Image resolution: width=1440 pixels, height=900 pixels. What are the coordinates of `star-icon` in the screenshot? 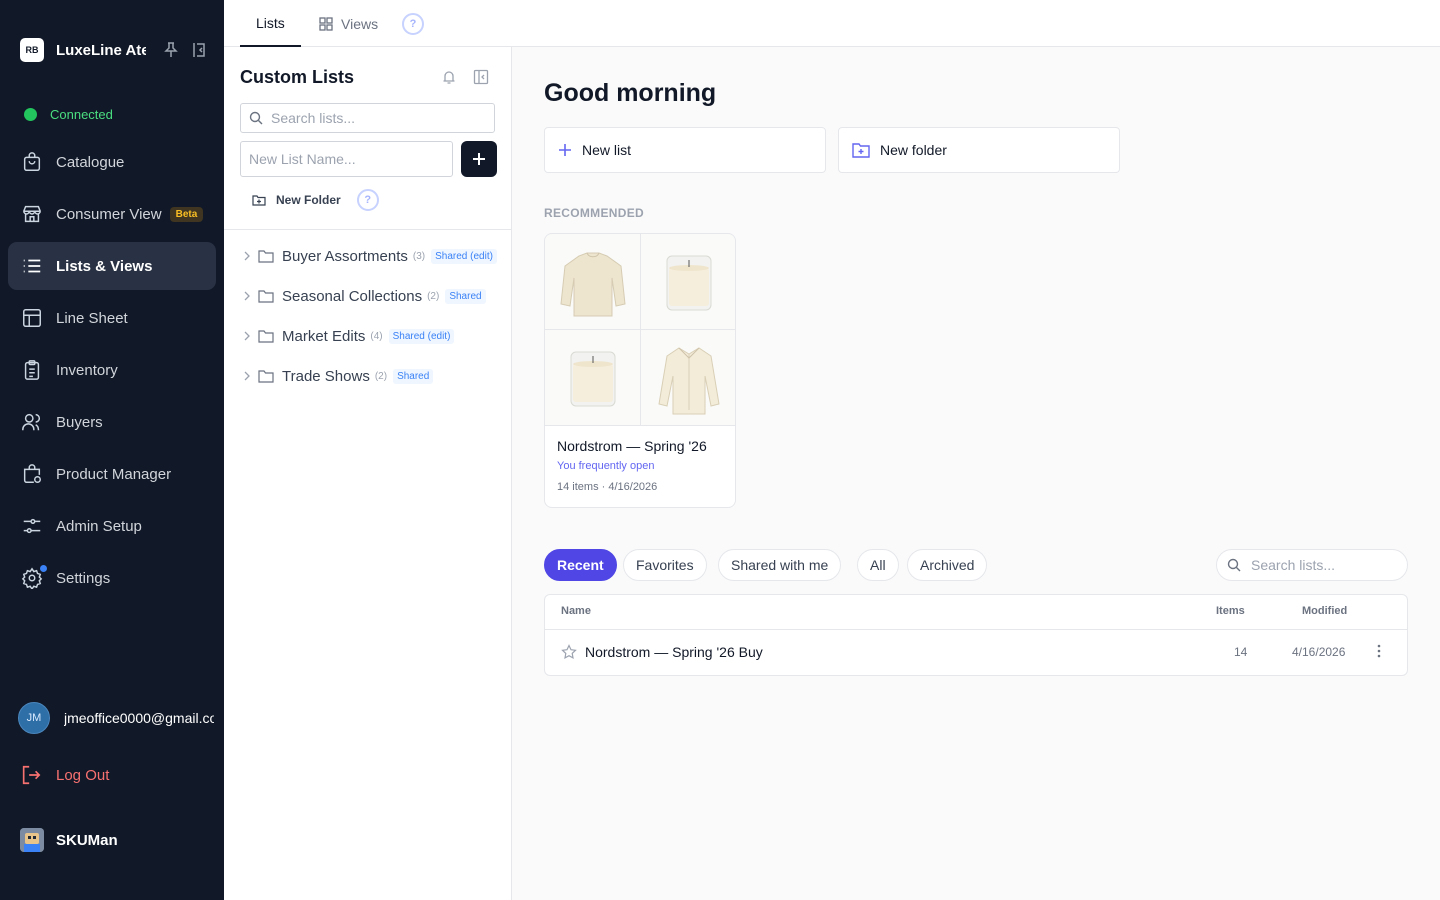 It's located at (569, 652).